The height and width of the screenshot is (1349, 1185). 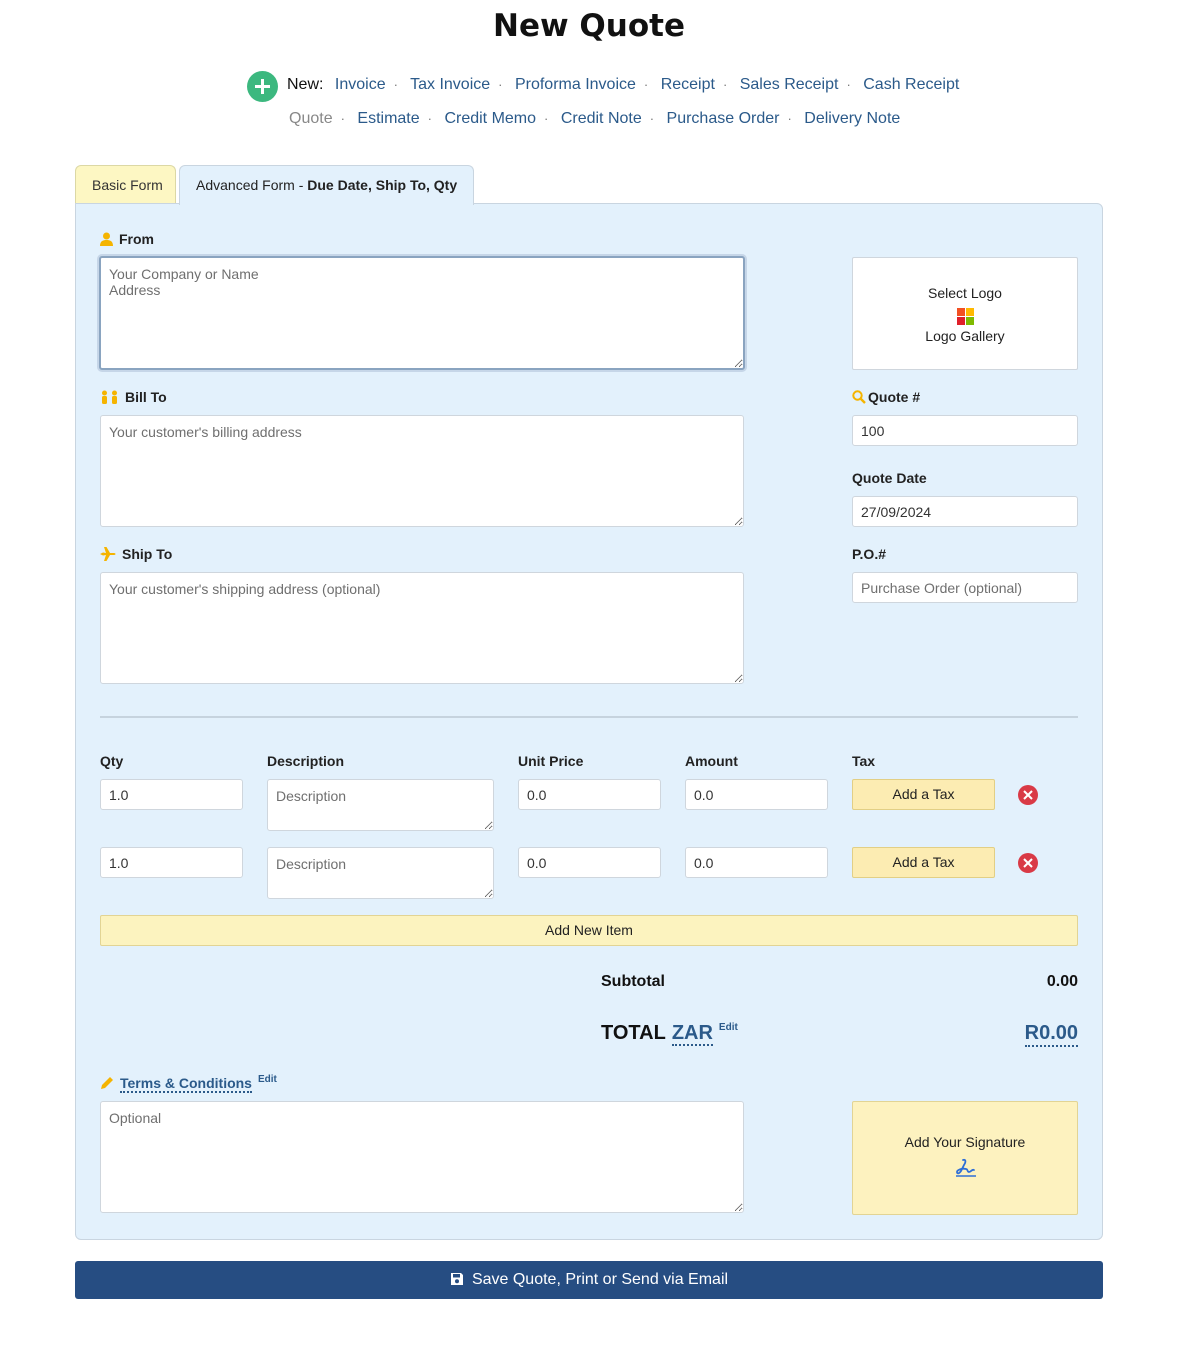 I want to click on people-icon, so click(x=109, y=397).